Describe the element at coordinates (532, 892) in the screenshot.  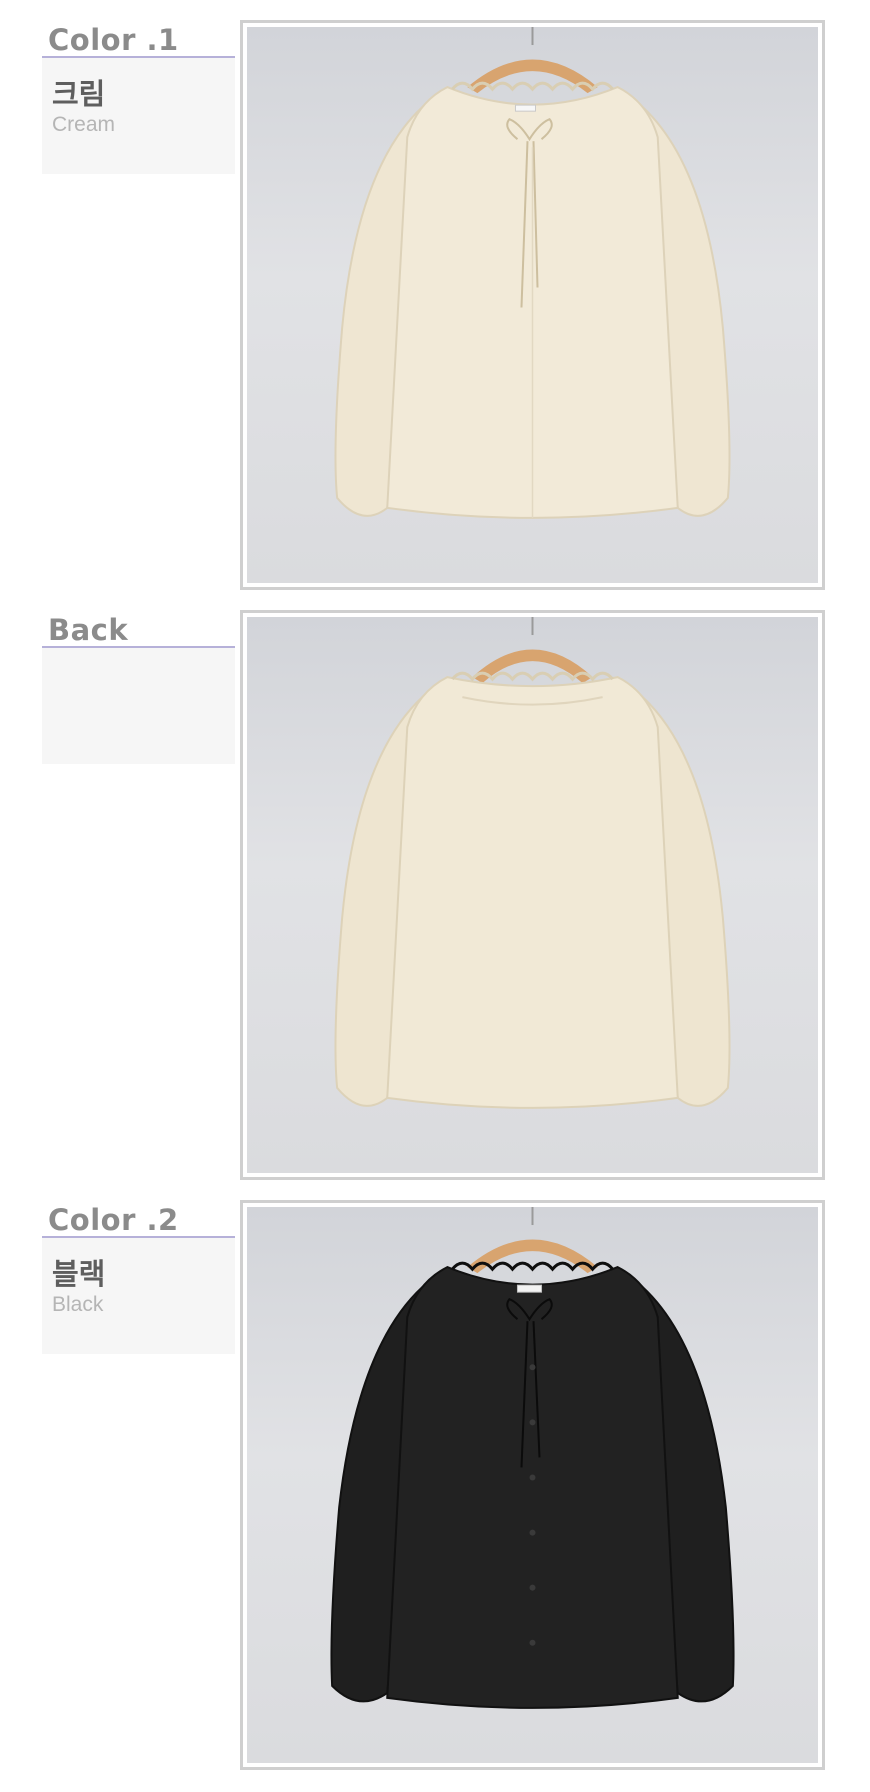
I see `blouse-body` at that location.